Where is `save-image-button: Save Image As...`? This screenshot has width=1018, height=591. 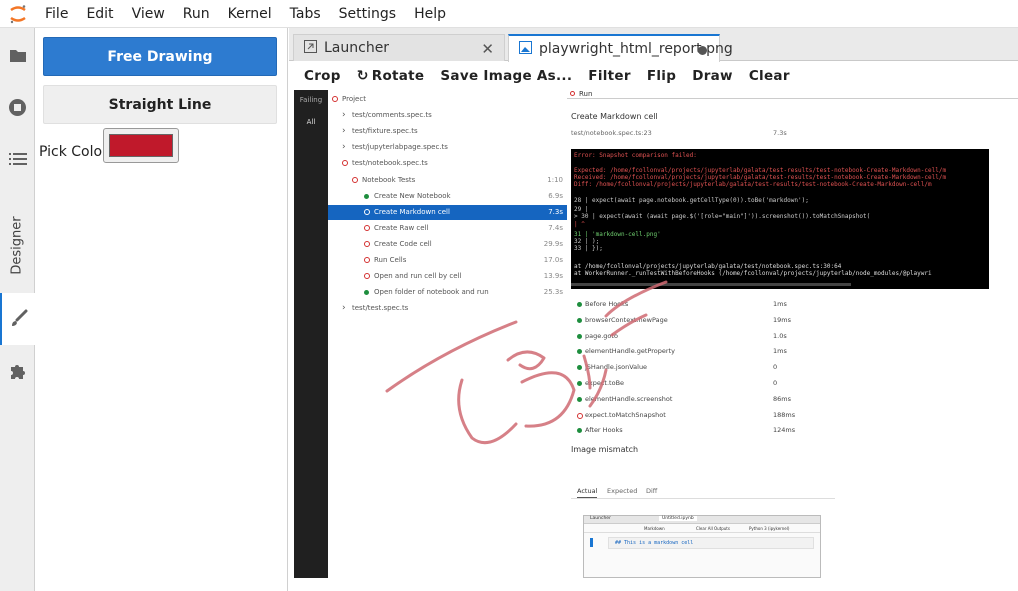 save-image-button: Save Image As... is located at coordinates (506, 76).